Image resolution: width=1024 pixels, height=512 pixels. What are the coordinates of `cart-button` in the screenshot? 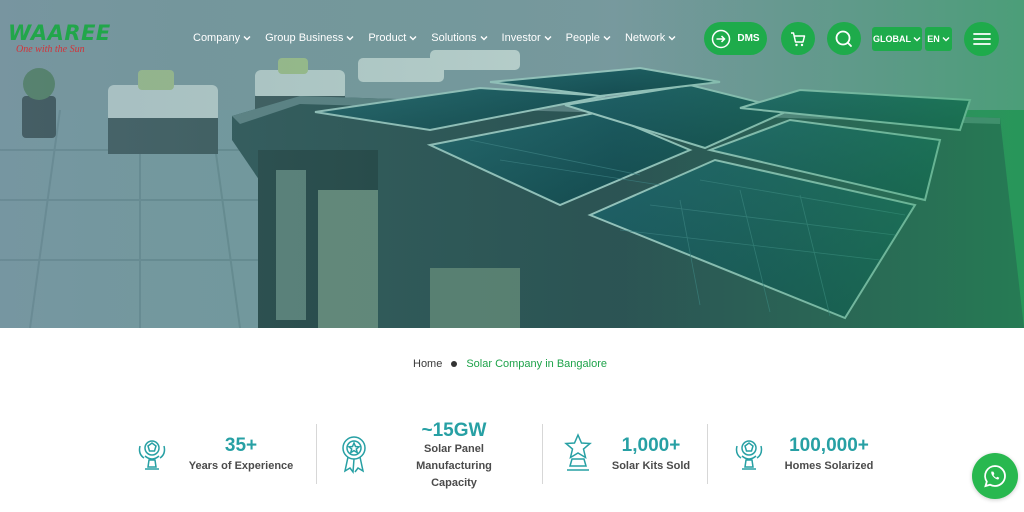 It's located at (798, 38).